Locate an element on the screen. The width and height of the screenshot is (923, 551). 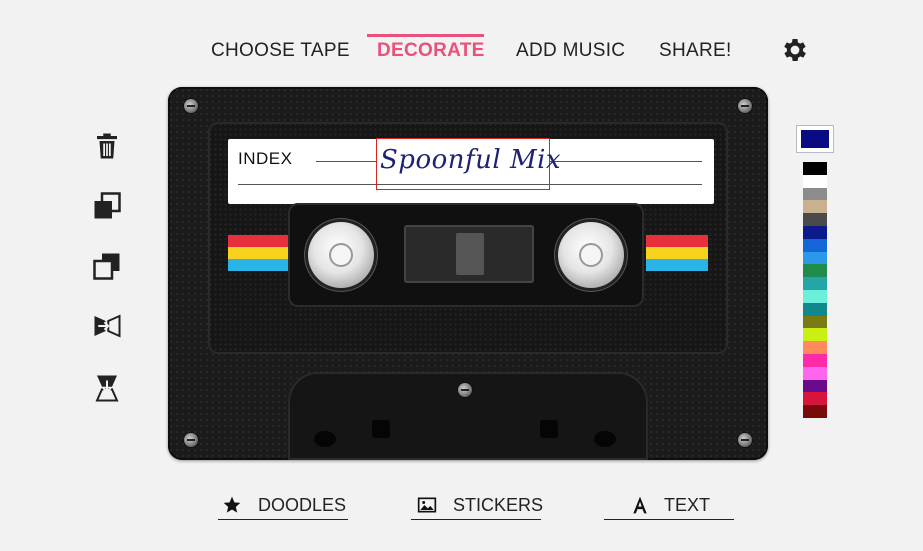
index-label: INDEX Spoonful Mix is located at coordinates (471, 171).